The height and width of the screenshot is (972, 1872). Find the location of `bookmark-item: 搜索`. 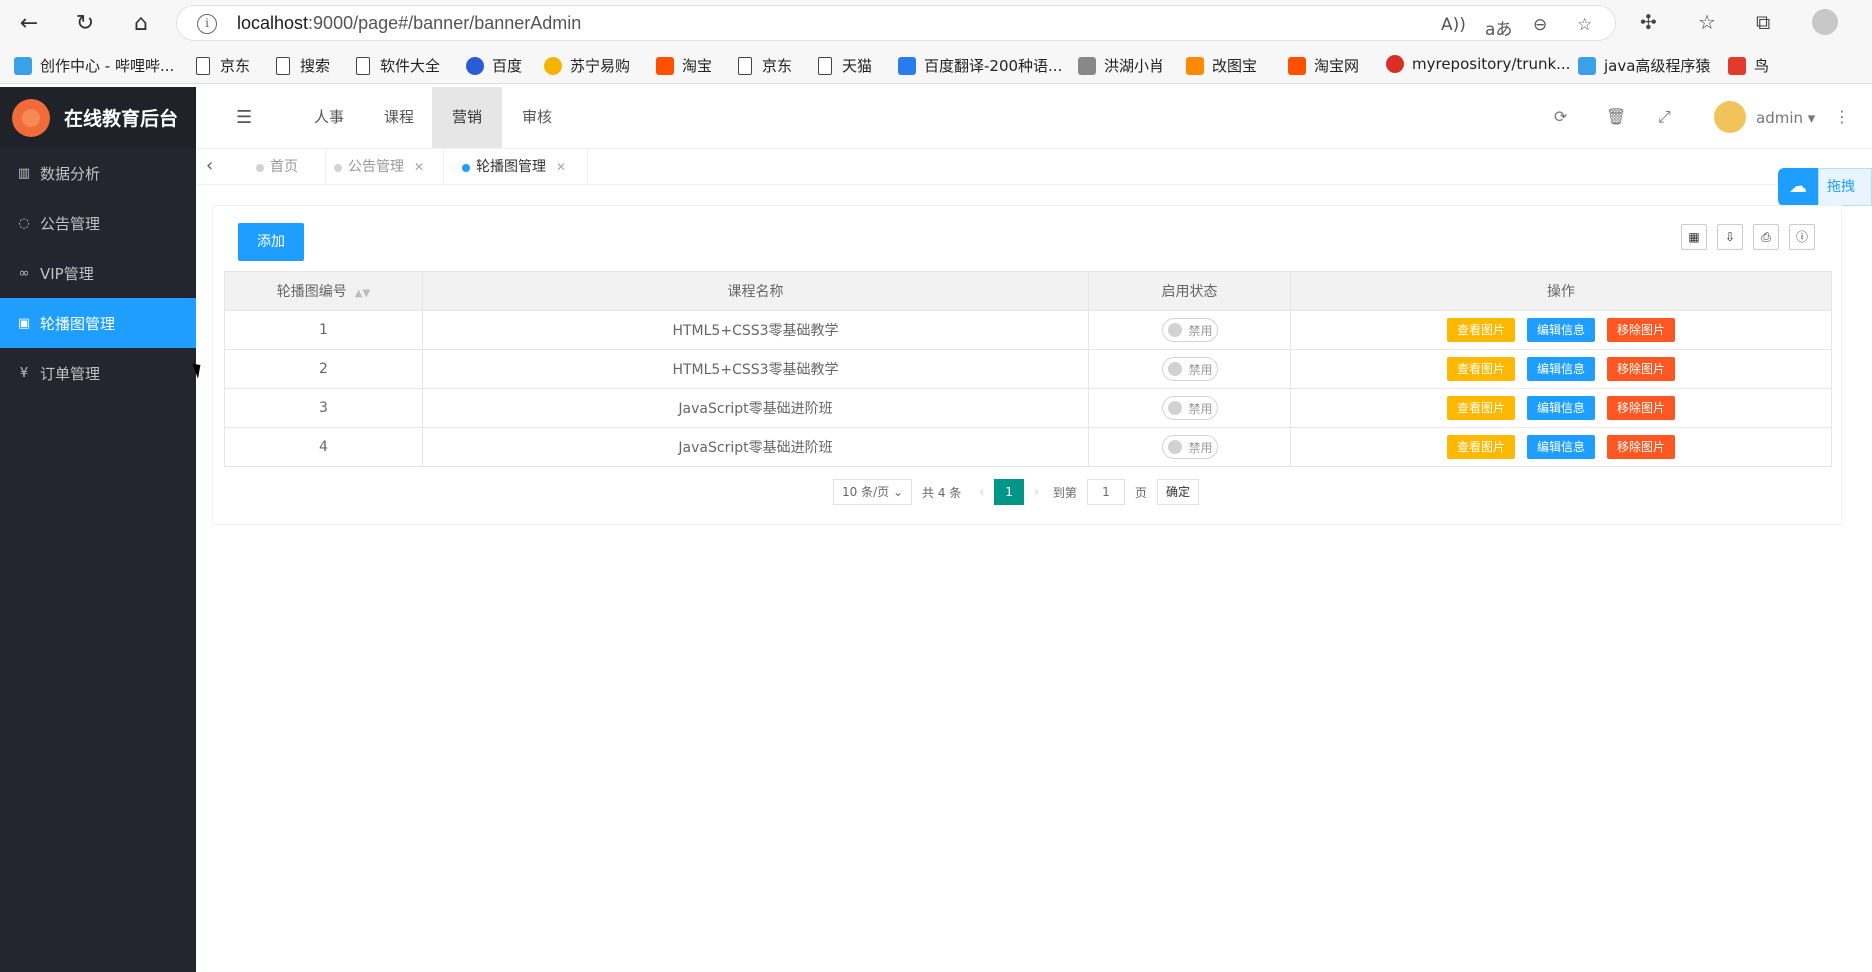

bookmark-item: 搜索 is located at coordinates (303, 65).